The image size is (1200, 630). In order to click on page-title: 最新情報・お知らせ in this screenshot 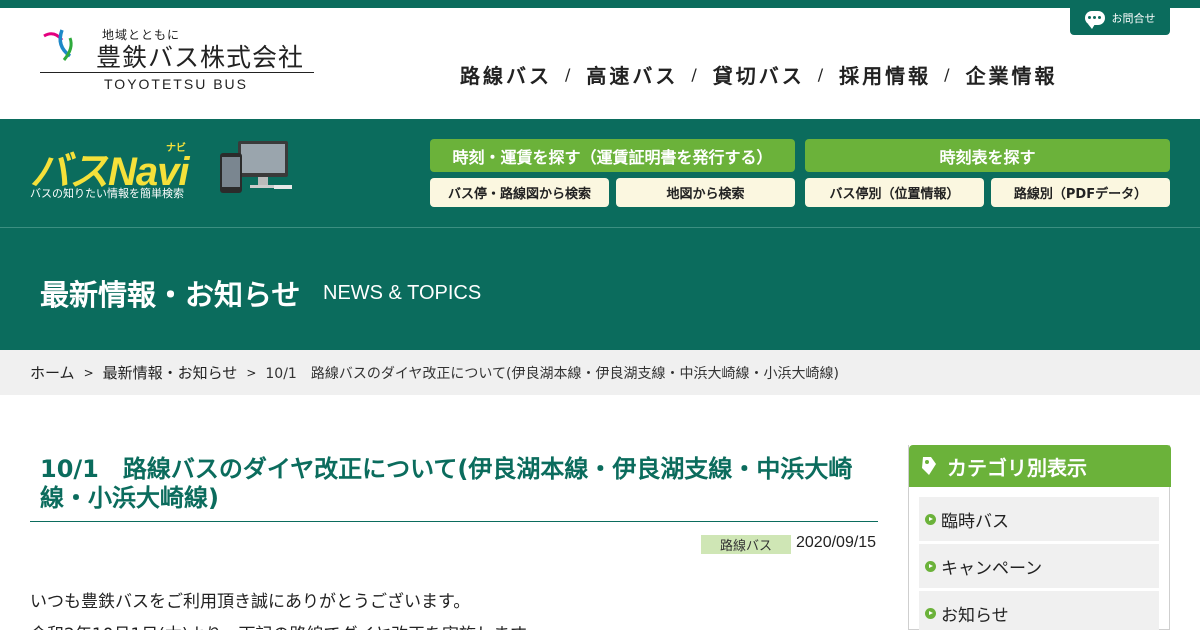, I will do `click(170, 295)`.